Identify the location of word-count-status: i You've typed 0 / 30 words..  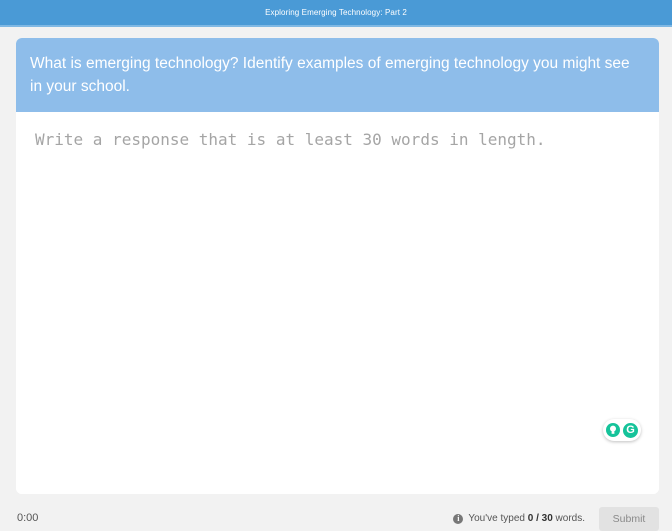
(519, 518).